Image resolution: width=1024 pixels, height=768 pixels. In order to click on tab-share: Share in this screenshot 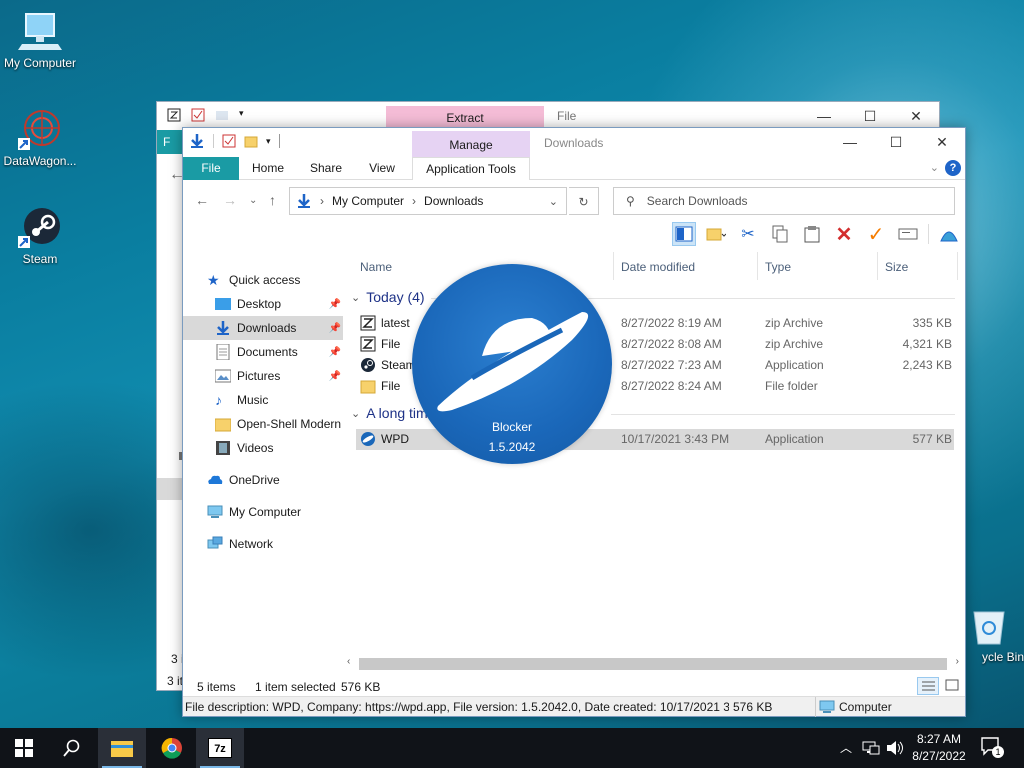, I will do `click(326, 168)`.